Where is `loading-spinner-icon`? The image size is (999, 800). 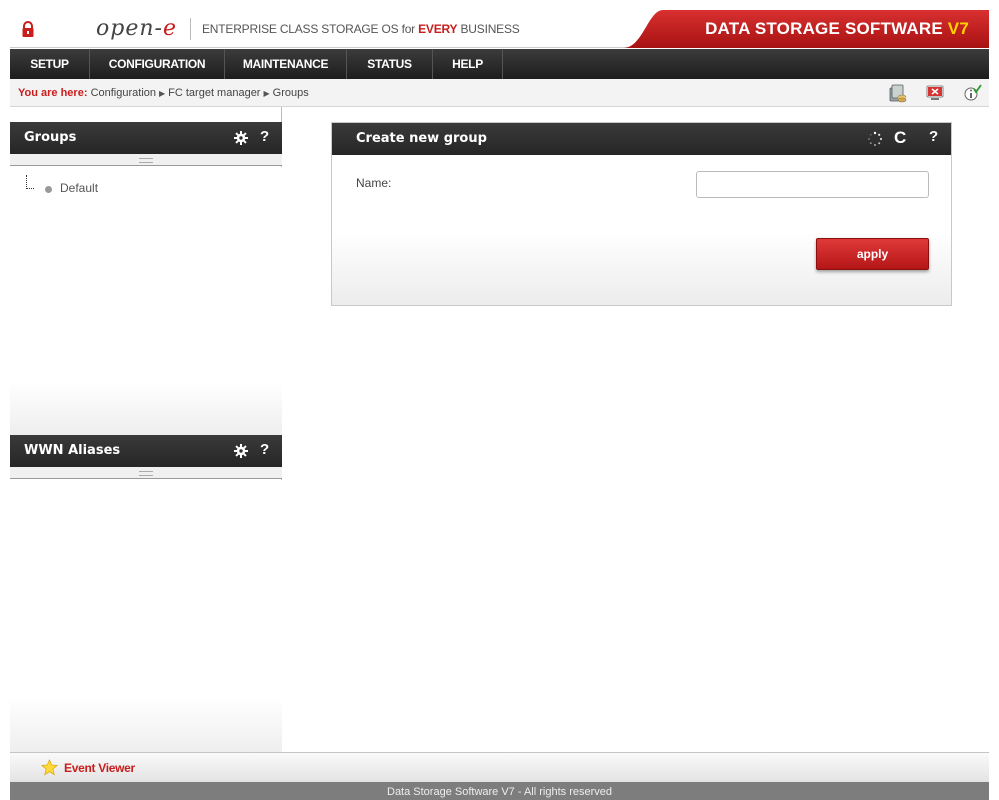
loading-spinner-icon is located at coordinates (875, 138).